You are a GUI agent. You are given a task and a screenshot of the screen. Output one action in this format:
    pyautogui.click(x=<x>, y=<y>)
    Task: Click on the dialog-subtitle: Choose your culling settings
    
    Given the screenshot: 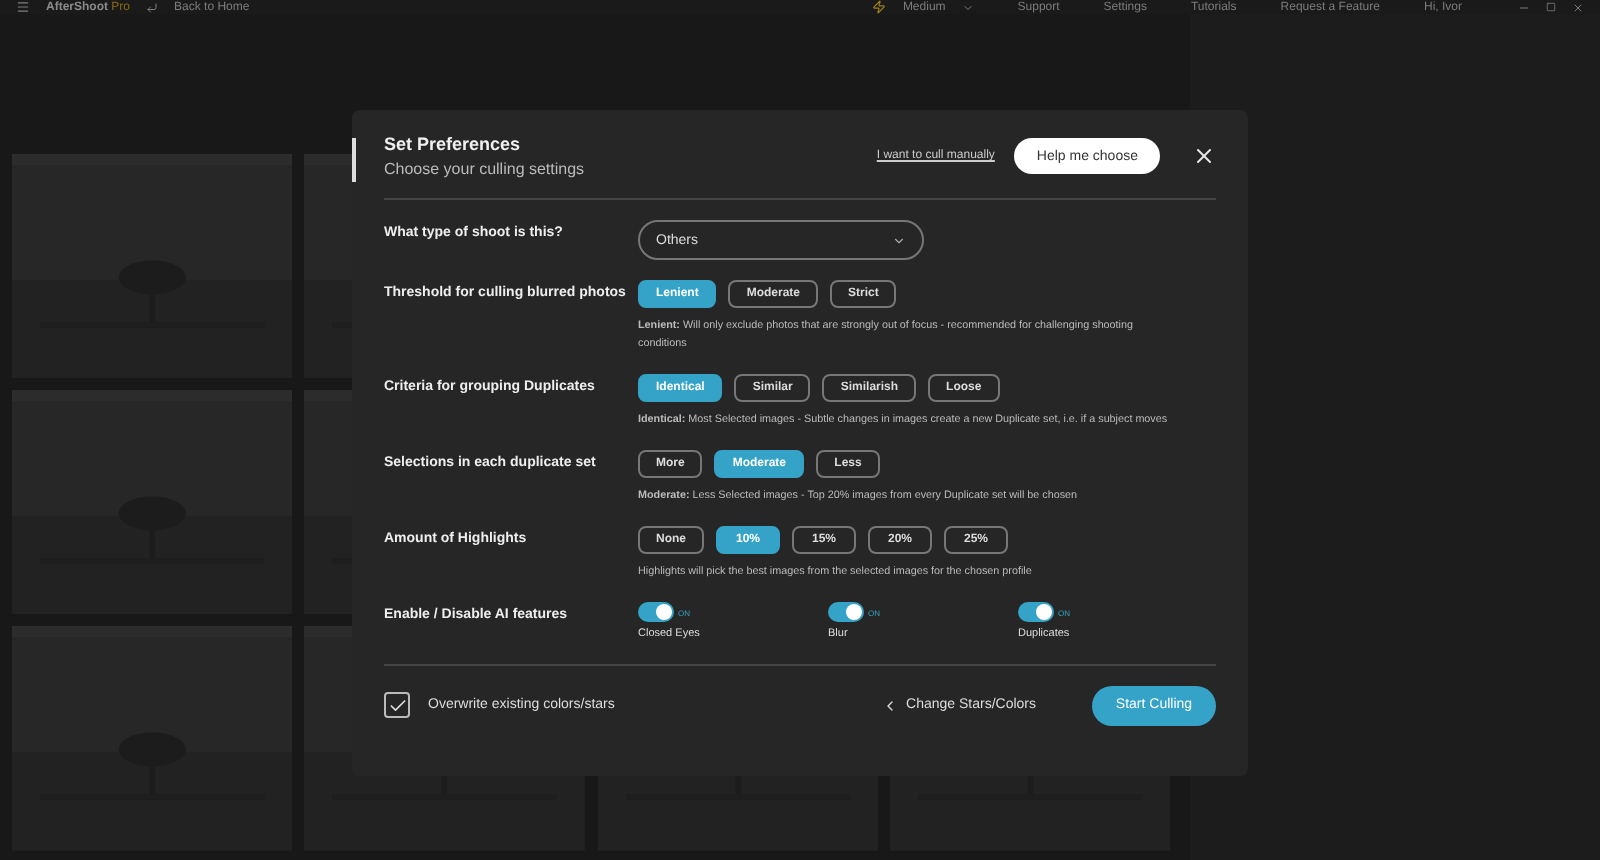 What is the action you would take?
    pyautogui.click(x=485, y=169)
    